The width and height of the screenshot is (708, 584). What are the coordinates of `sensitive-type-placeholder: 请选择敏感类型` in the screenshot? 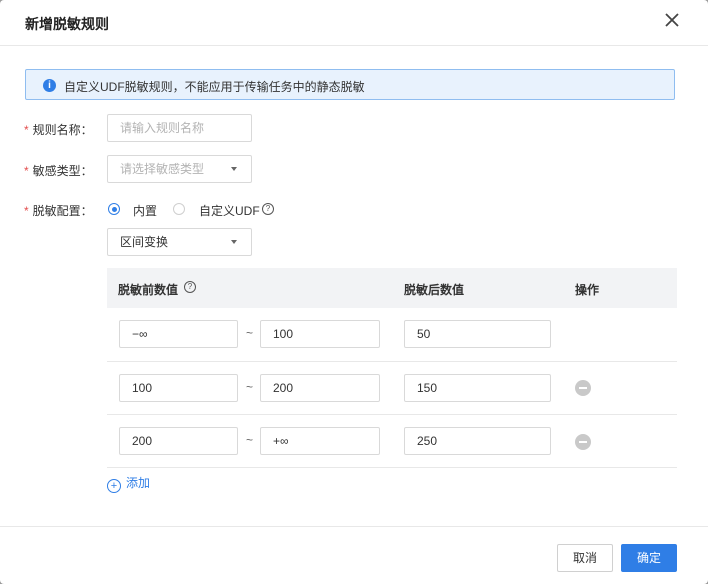 It's located at (162, 169).